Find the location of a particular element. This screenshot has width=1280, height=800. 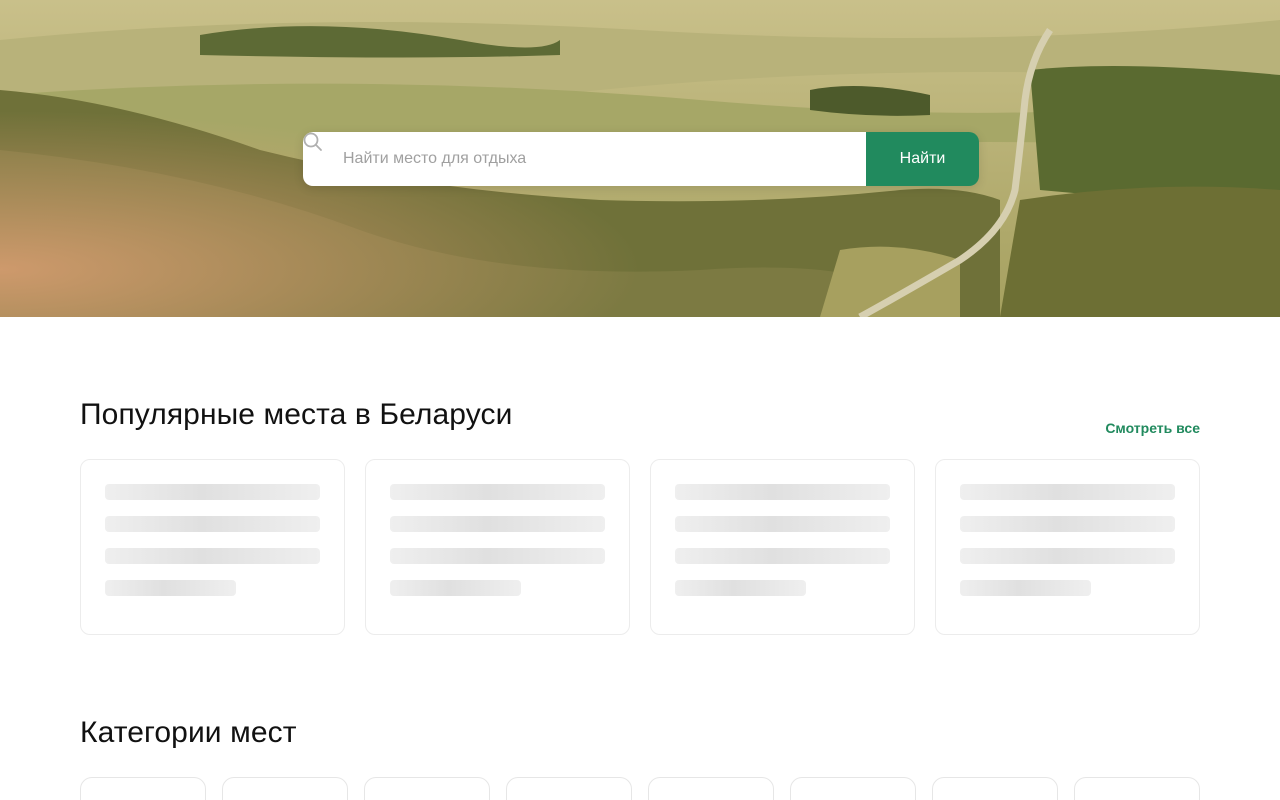

category-list is located at coordinates (640, 788).